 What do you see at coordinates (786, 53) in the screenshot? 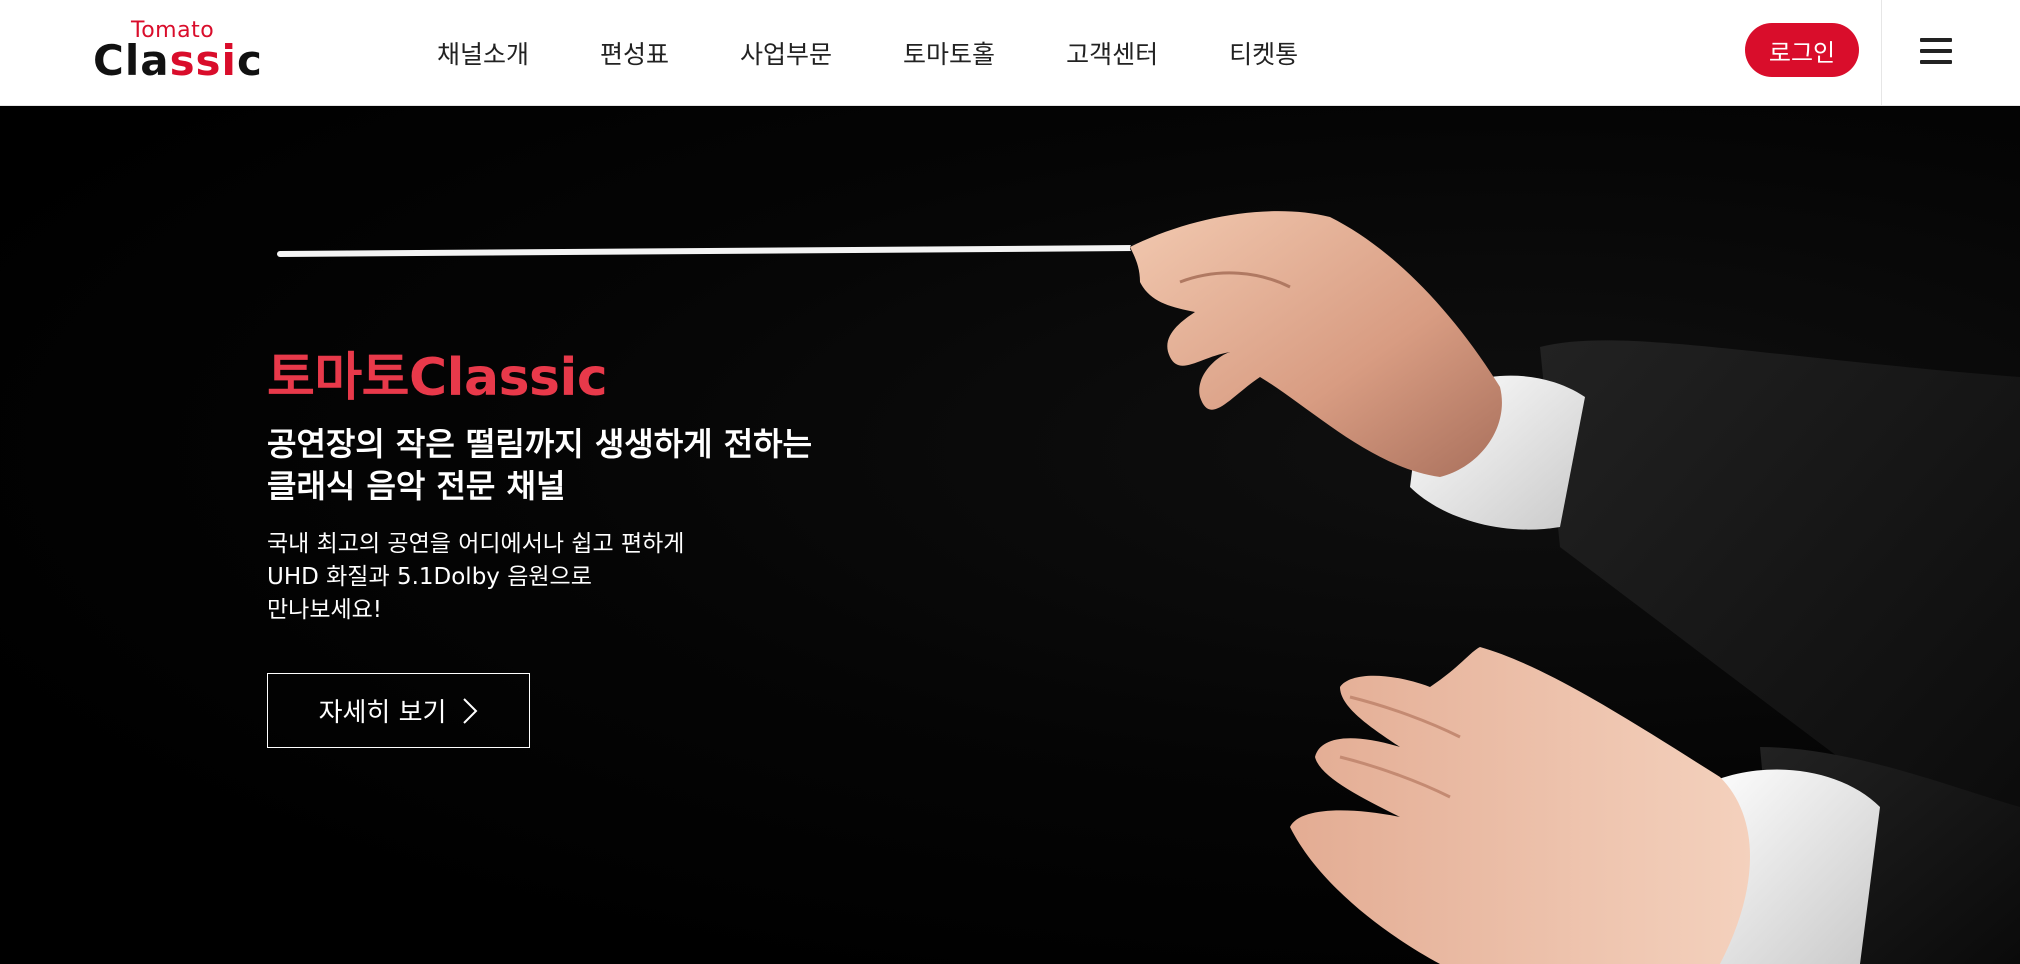
I see `nav-item-business: 사업부문` at bounding box center [786, 53].